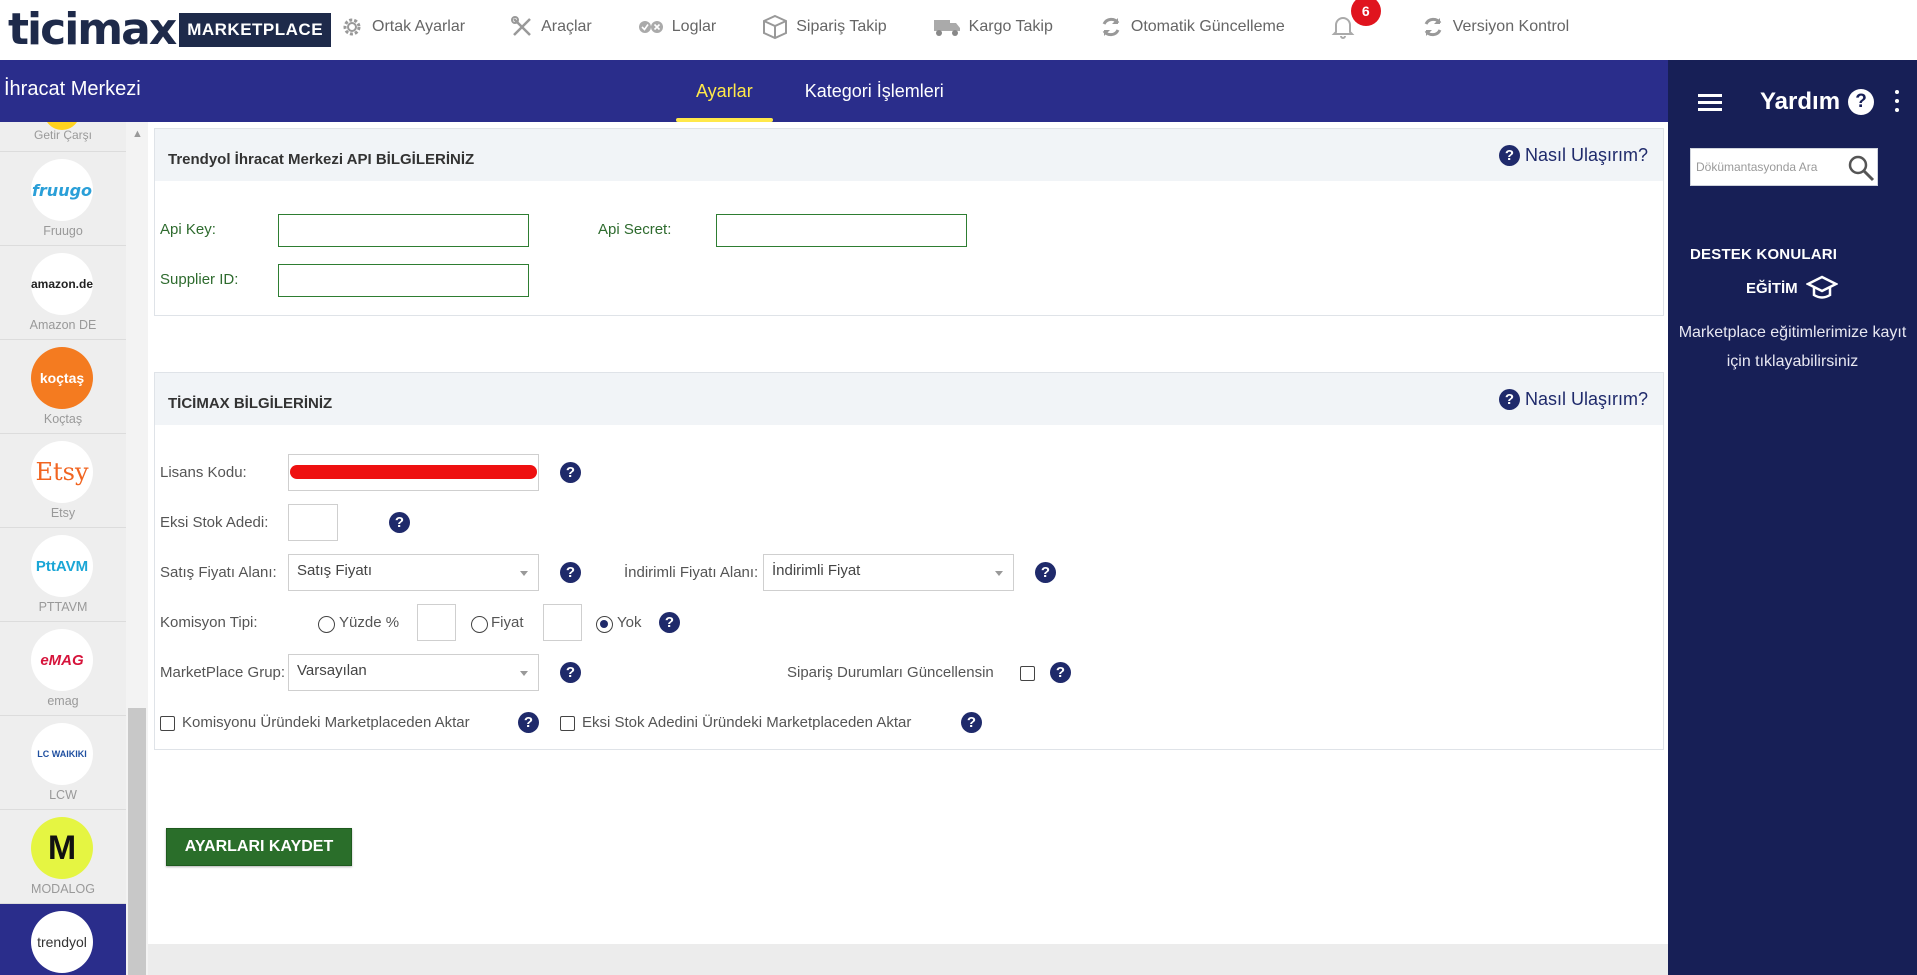 Image resolution: width=1917 pixels, height=975 pixels. I want to click on koctas-logo: koçtaş, so click(62, 378).